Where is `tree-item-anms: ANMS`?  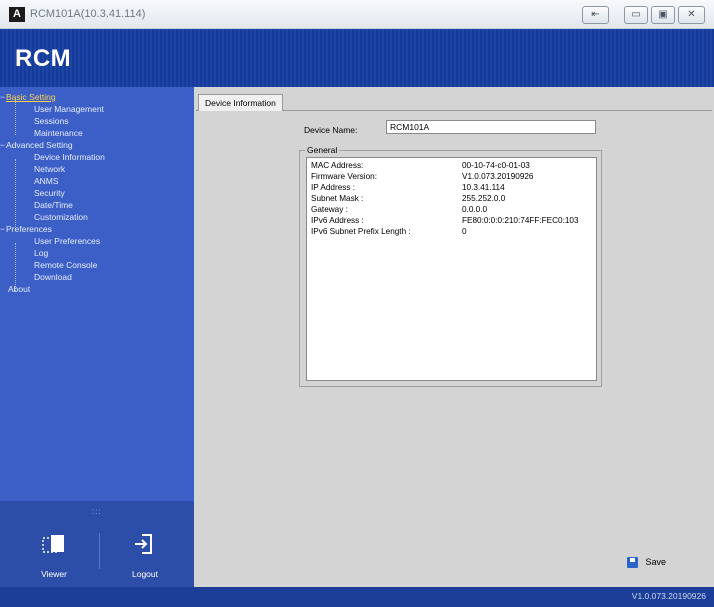
tree-item-anms: ANMS is located at coordinates (46, 181).